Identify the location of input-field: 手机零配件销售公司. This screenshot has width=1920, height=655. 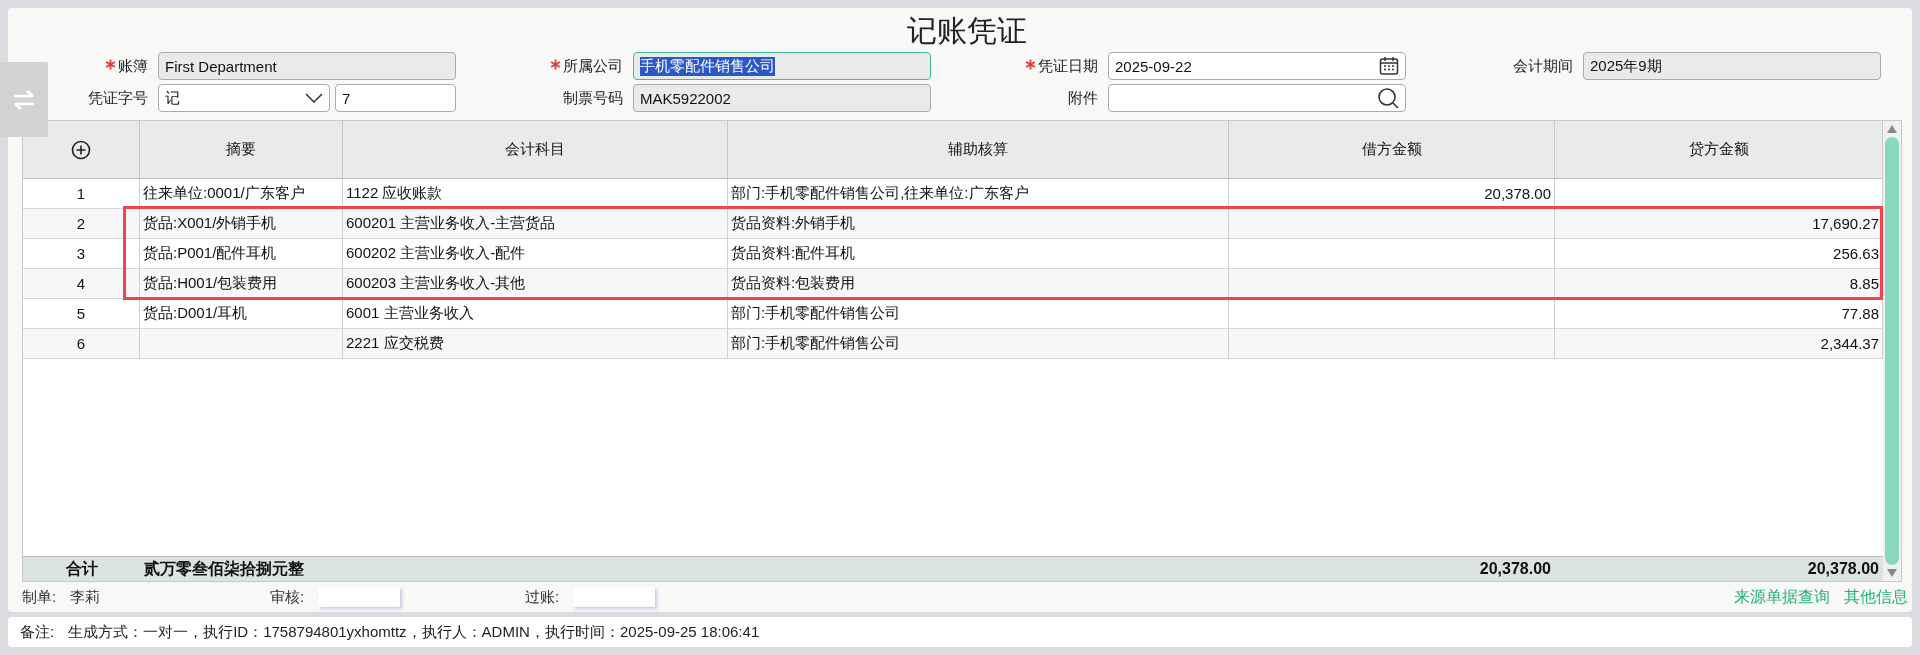
(782, 66).